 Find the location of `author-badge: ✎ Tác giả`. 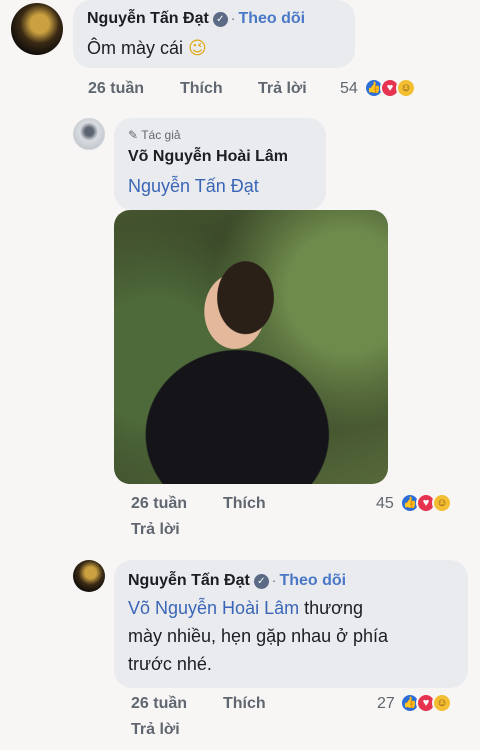

author-badge: ✎ Tác giả is located at coordinates (154, 135).